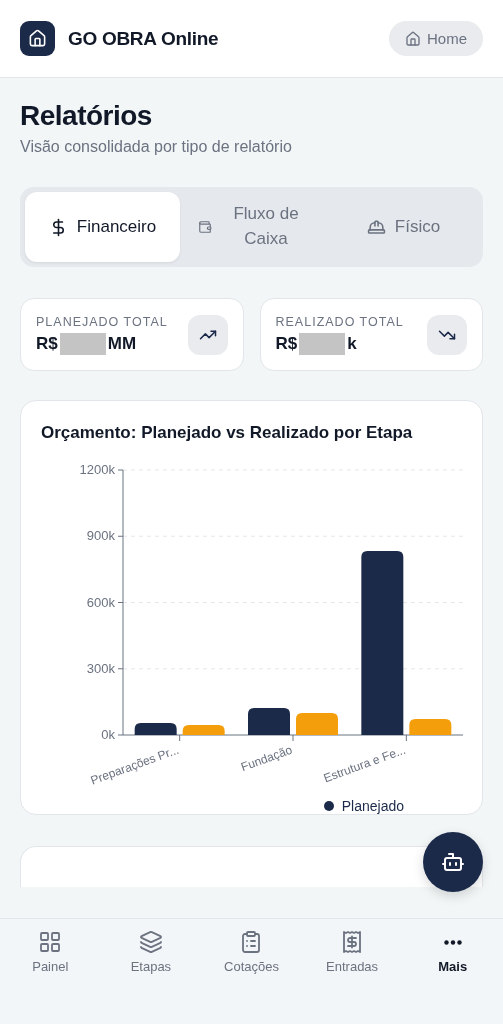 This screenshot has height=1024, width=503. What do you see at coordinates (205, 227) in the screenshot?
I see `wallet-icon` at bounding box center [205, 227].